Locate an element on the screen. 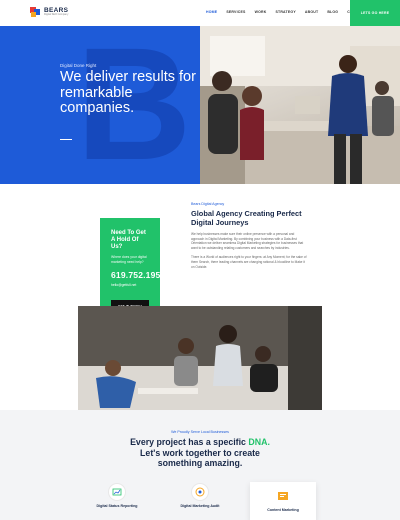 This screenshot has height=520, width=400. agency-kicker: Bears Digital Agency is located at coordinates (208, 204).